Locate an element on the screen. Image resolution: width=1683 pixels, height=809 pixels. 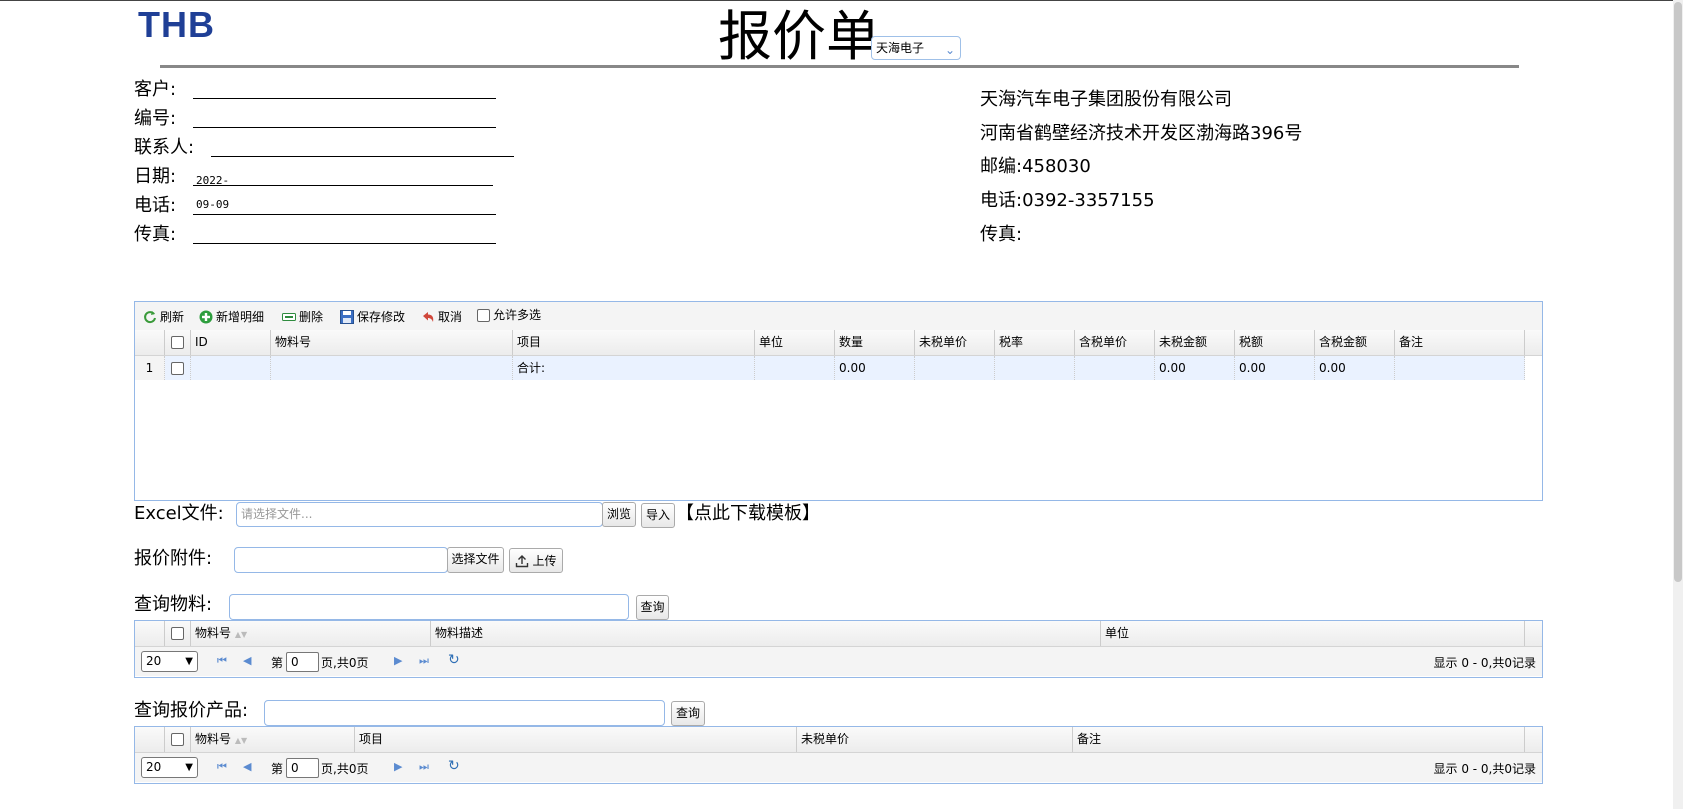
attachment-file-input is located at coordinates (341, 560).